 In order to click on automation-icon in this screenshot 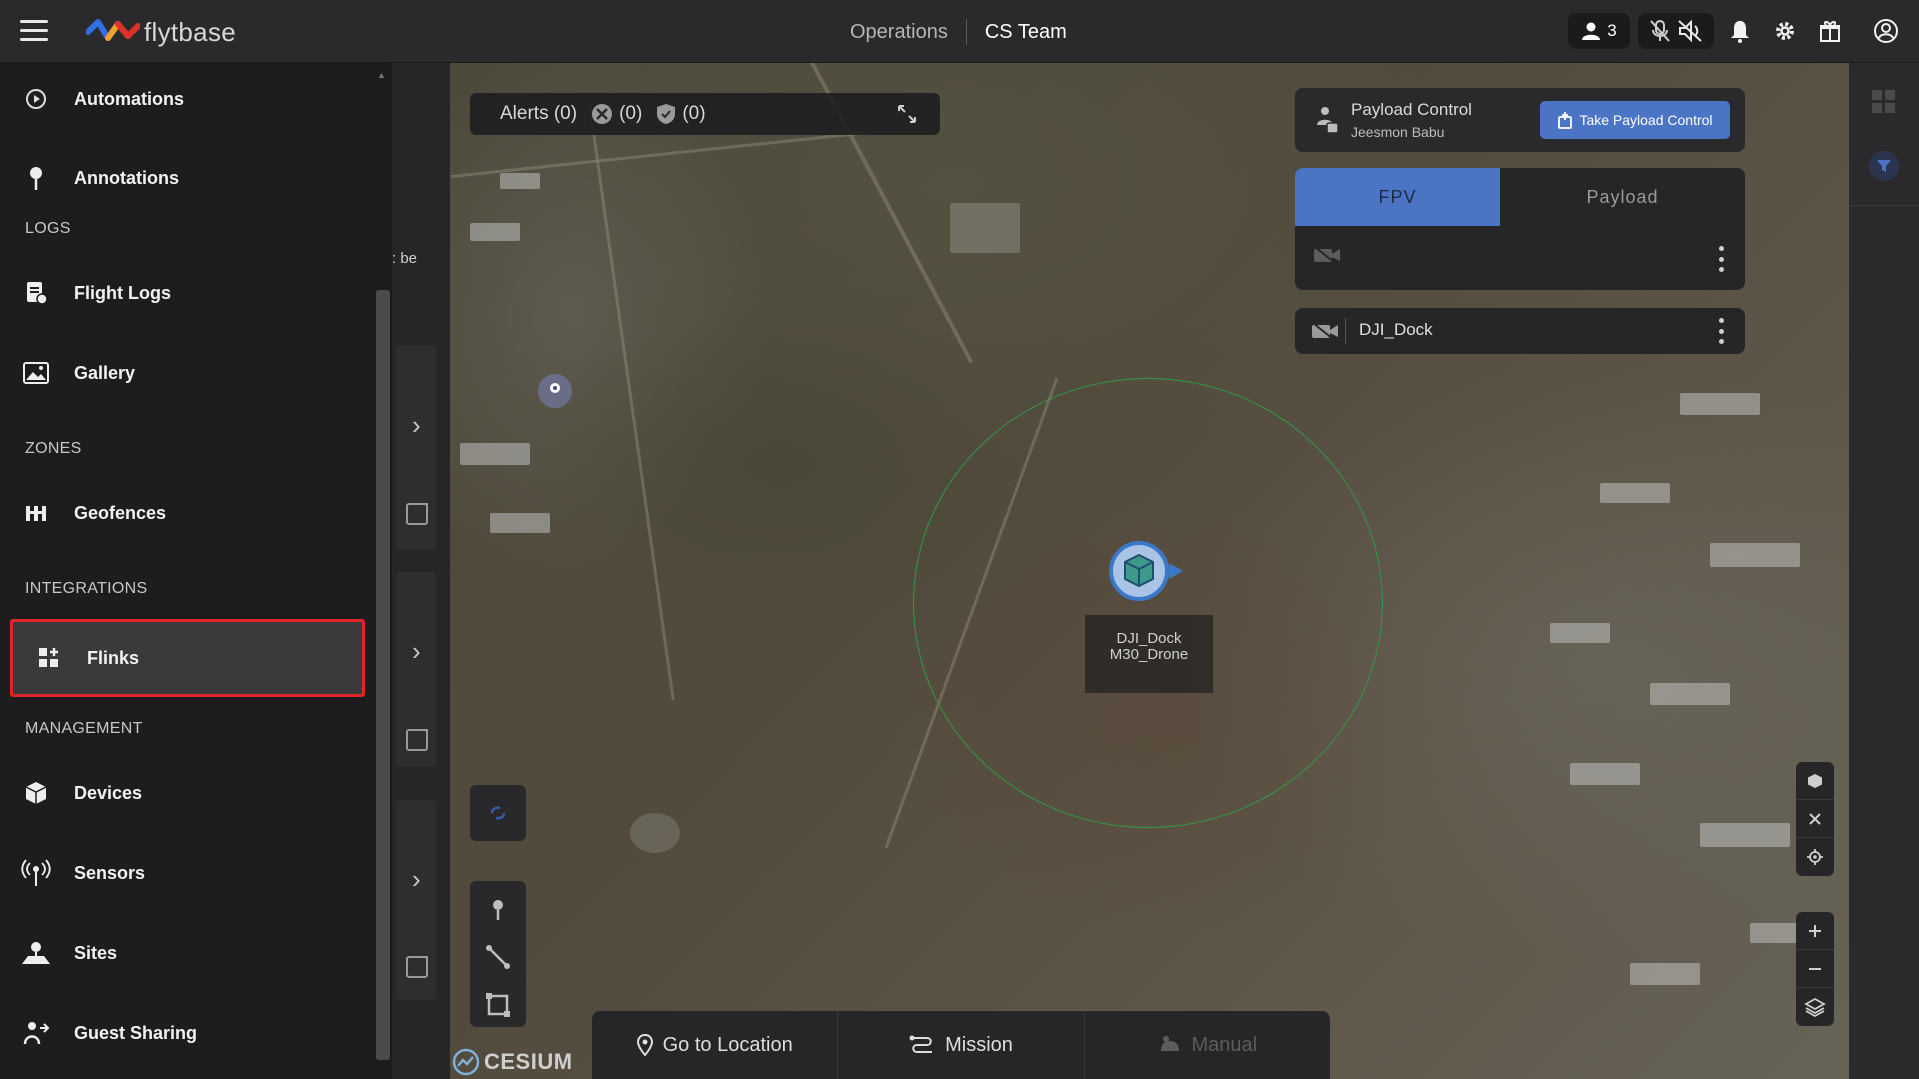, I will do `click(36, 99)`.